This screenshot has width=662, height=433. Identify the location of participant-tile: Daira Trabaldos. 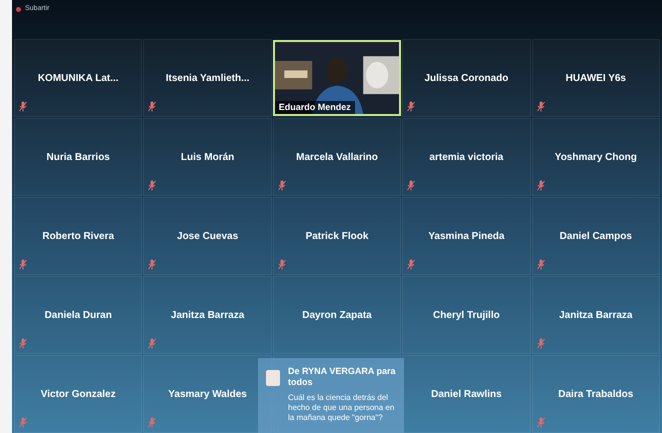
(596, 394).